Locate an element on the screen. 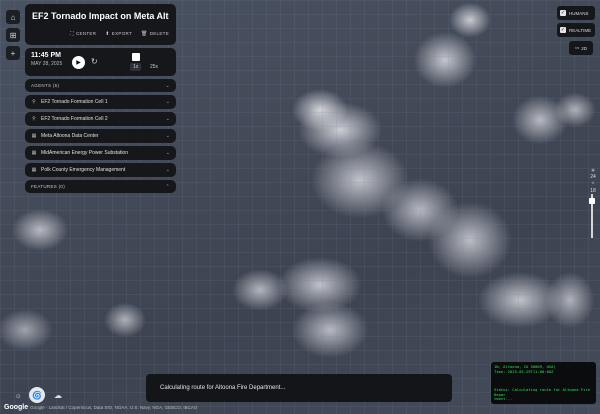  add-button: + is located at coordinates (13, 53).